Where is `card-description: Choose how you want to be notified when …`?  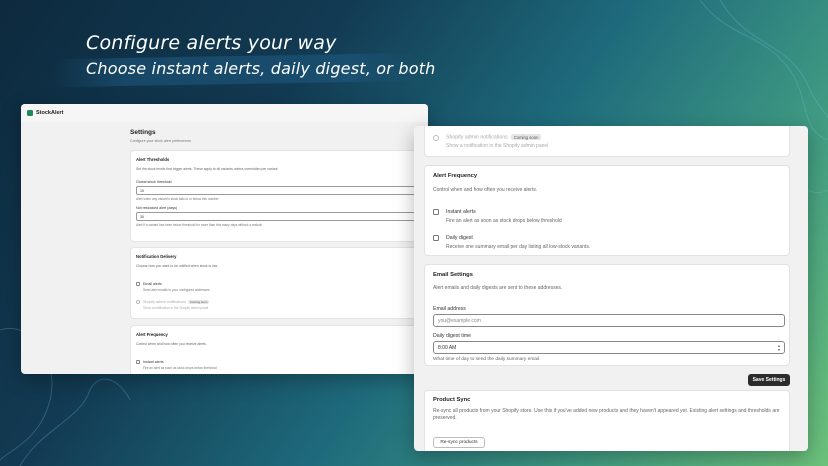 card-description: Choose how you want to be notified when … is located at coordinates (177, 266).